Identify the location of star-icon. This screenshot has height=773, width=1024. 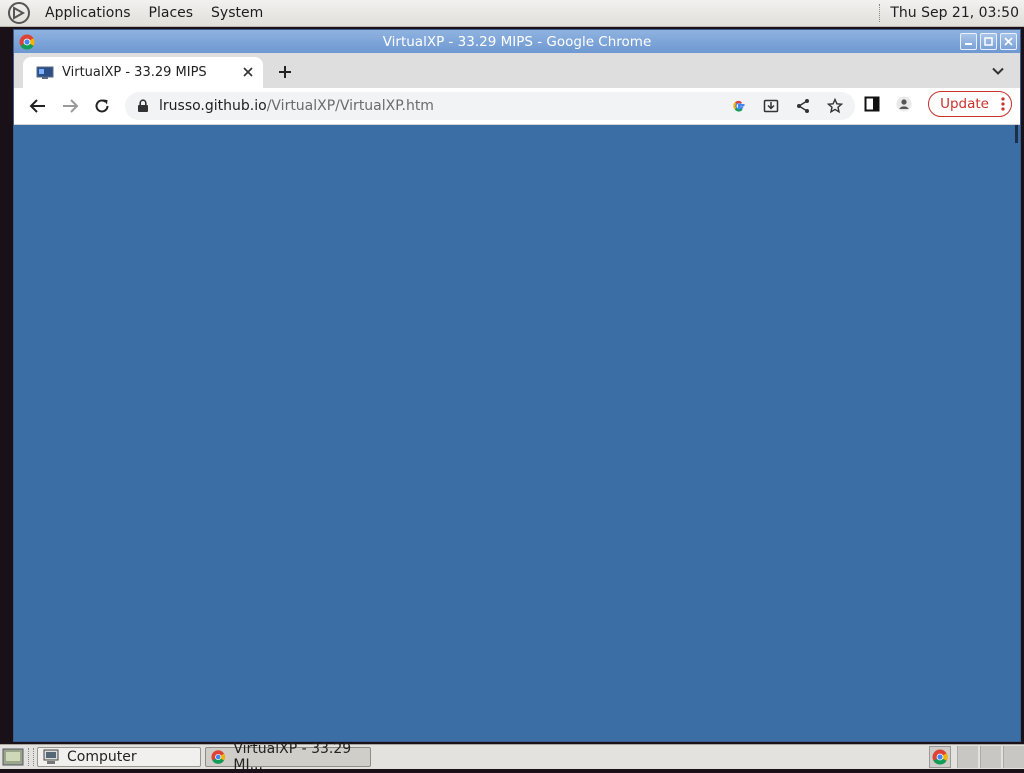
(835, 106).